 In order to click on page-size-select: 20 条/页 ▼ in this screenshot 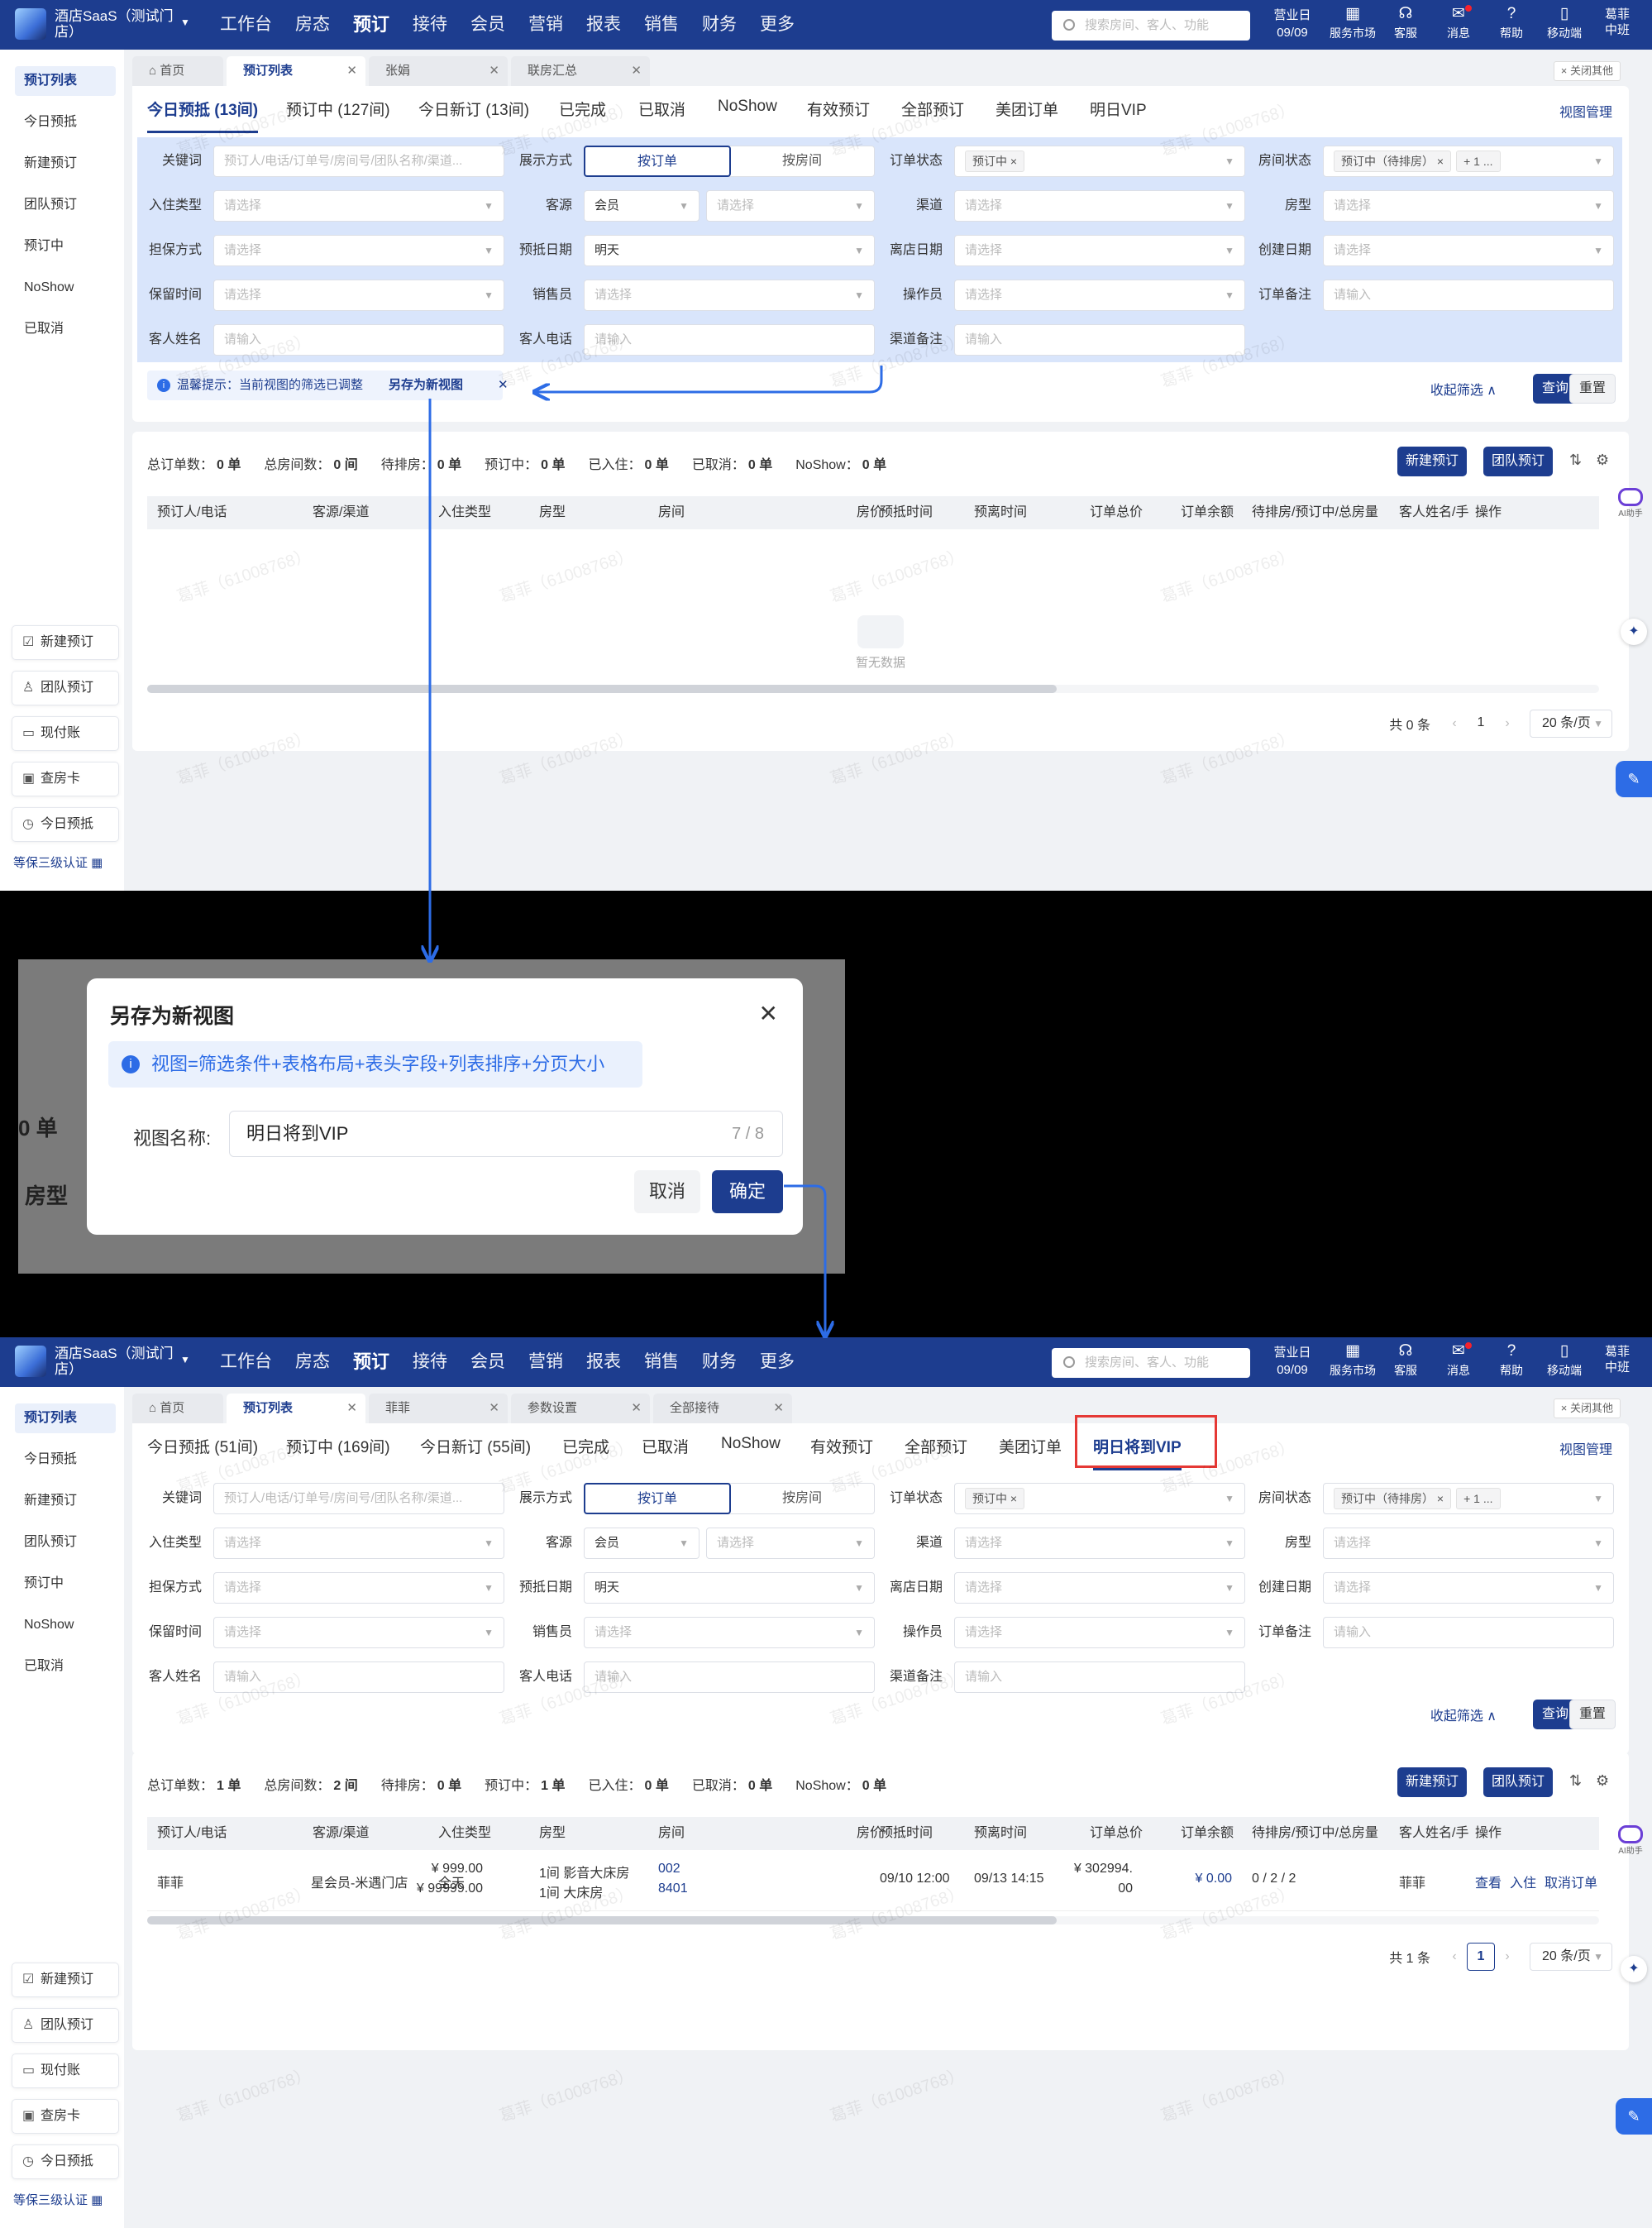, I will do `click(1571, 1957)`.